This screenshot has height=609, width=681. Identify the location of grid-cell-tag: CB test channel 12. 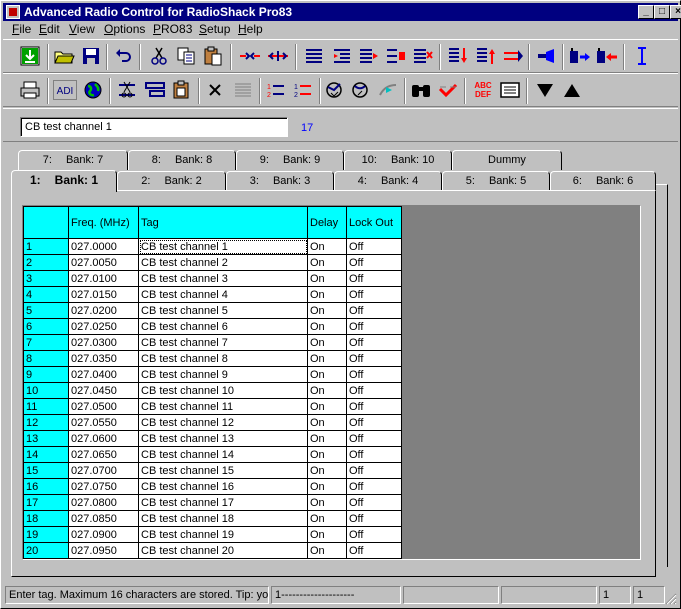
(223, 422).